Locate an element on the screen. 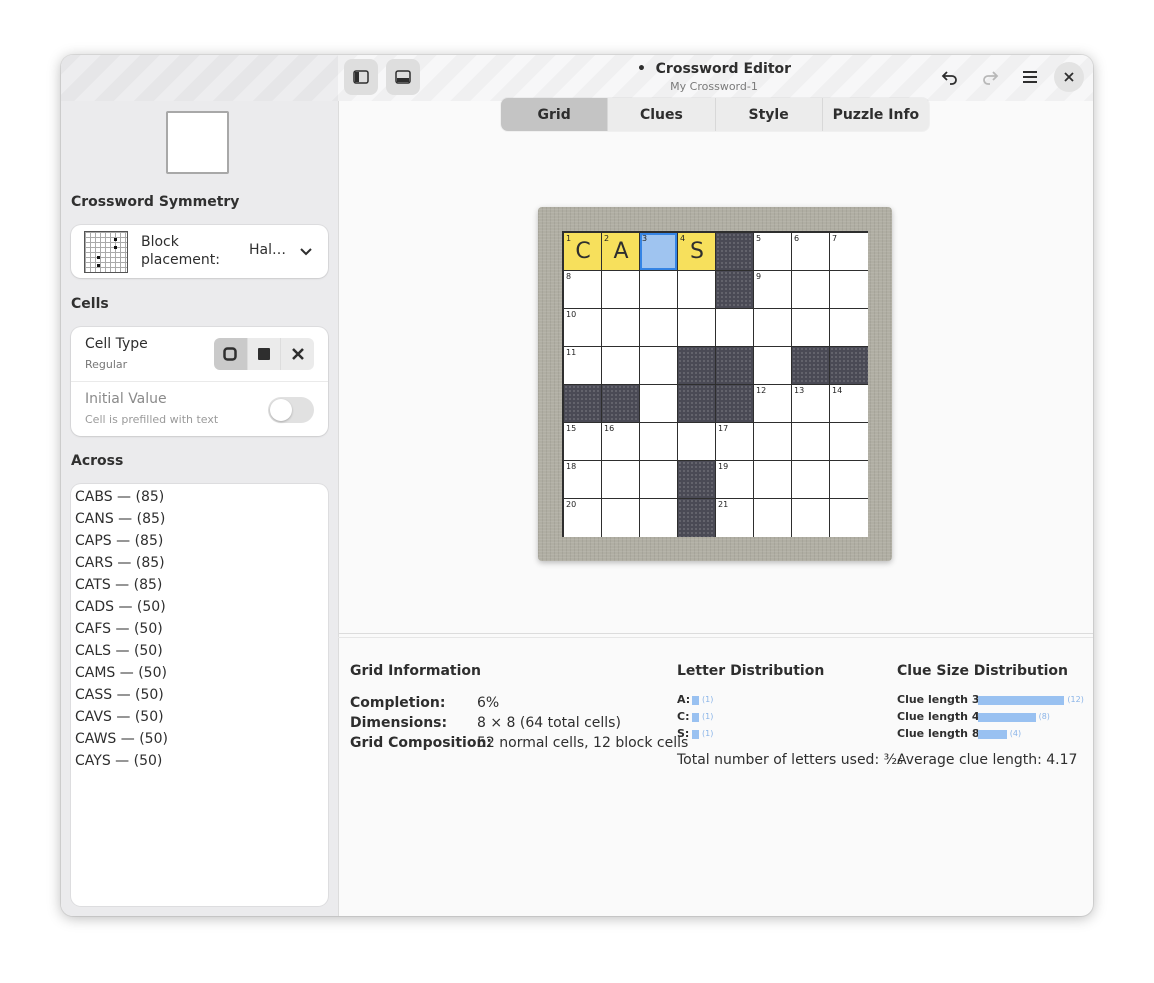 This screenshot has height=983, width=1154. clue-number: 3 is located at coordinates (645, 238).